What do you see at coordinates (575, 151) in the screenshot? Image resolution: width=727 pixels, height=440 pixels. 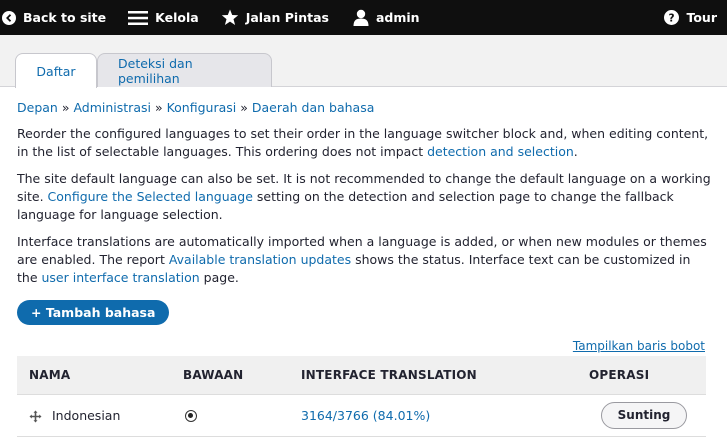 I see `description-text: .` at bounding box center [575, 151].